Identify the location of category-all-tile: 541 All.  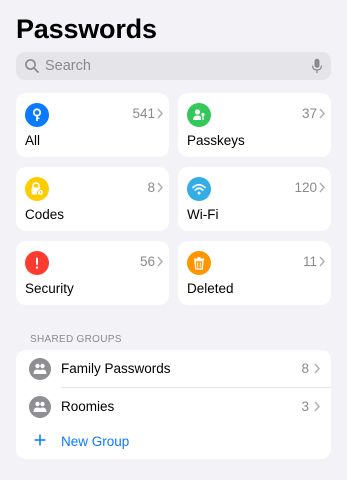
(92, 125).